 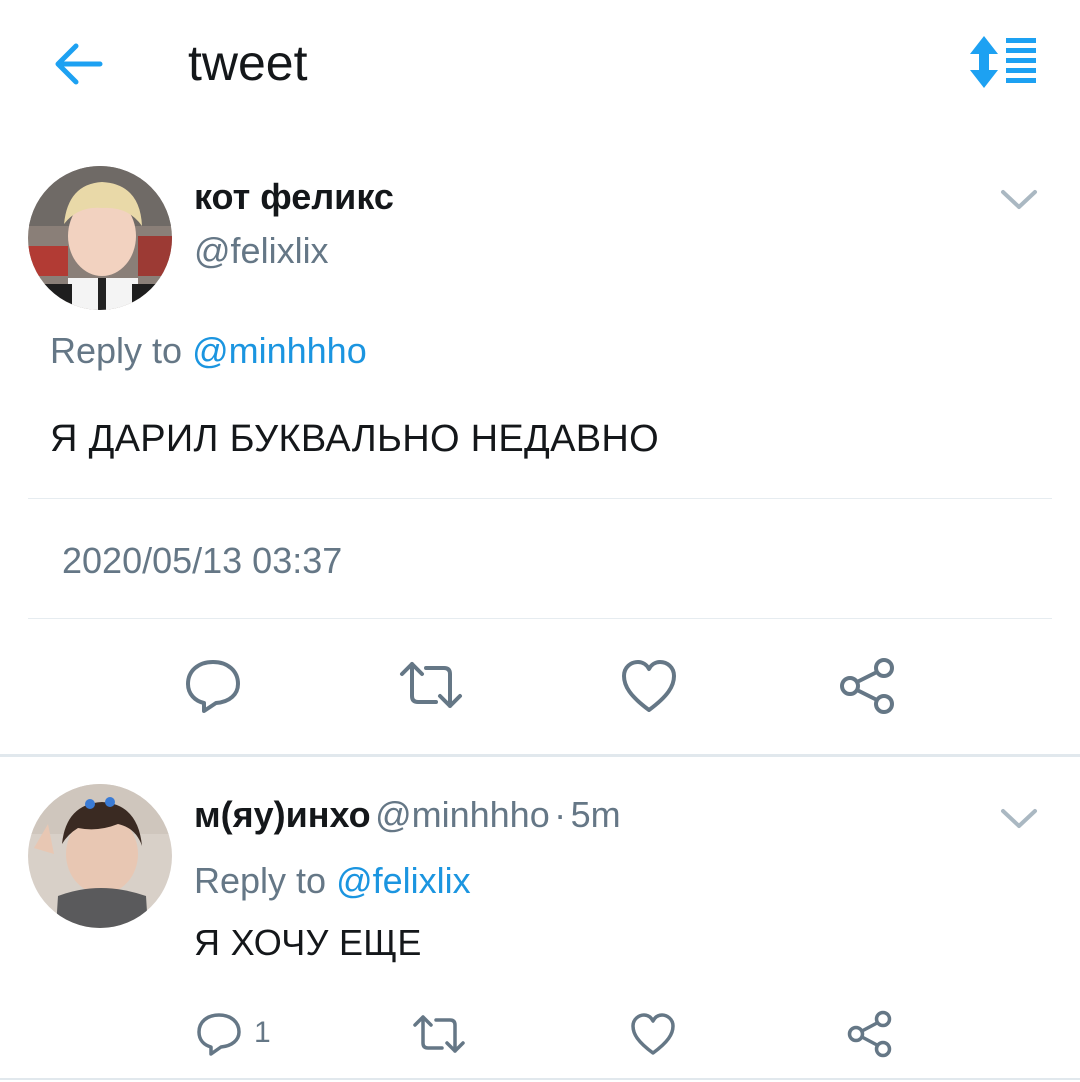 What do you see at coordinates (462, 814) in the screenshot?
I see `reply-author-handle: @minhhho` at bounding box center [462, 814].